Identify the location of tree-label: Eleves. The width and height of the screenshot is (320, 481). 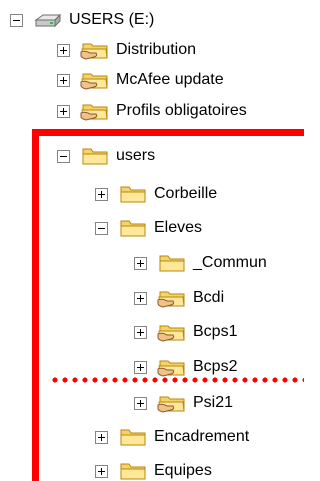
(178, 227).